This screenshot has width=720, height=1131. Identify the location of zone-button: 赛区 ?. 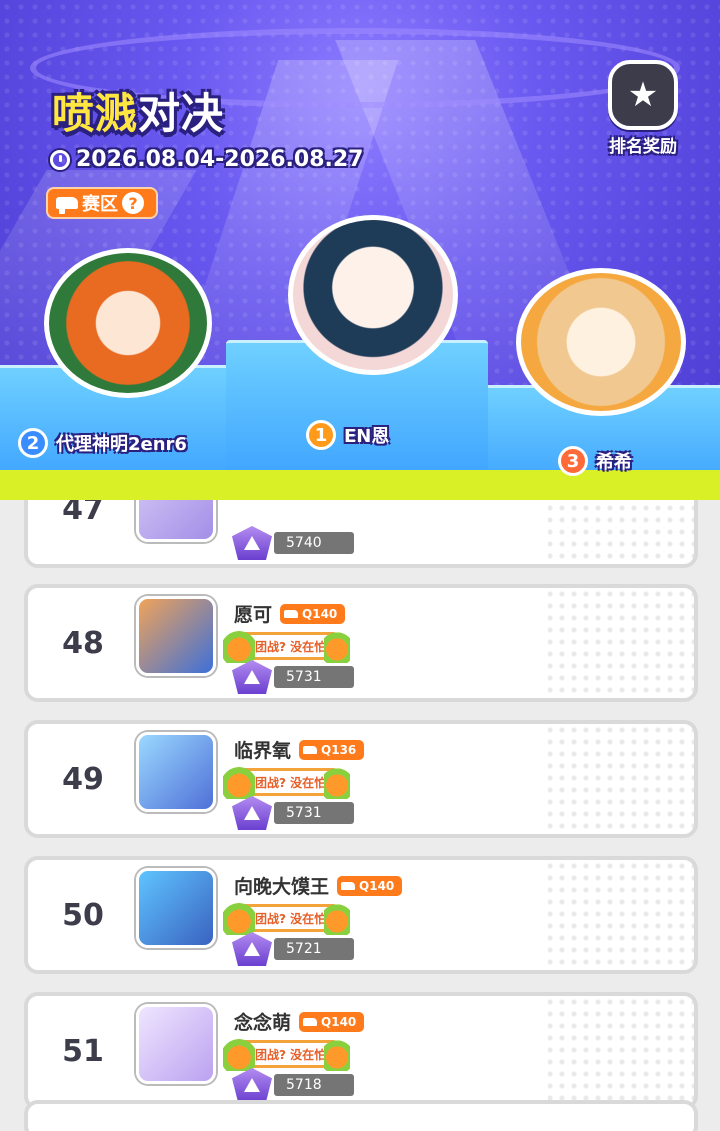
(102, 203).